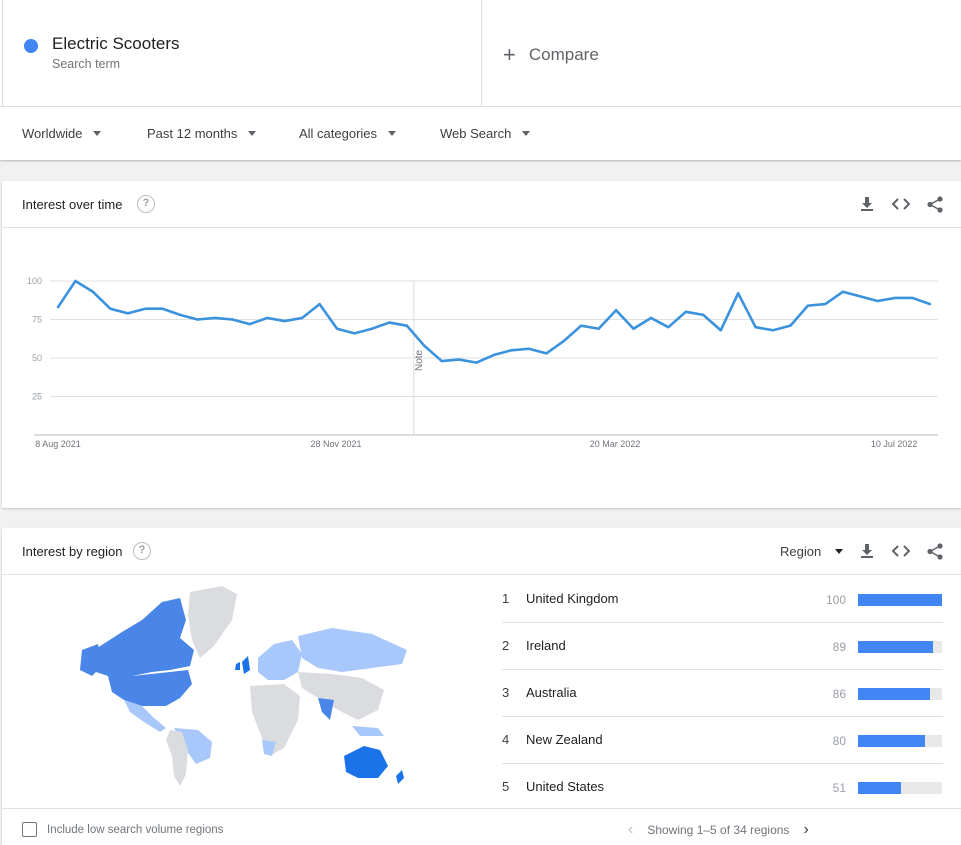 This screenshot has height=845, width=961. I want to click on x-tick-label: 8 Aug 2021, so click(58, 444).